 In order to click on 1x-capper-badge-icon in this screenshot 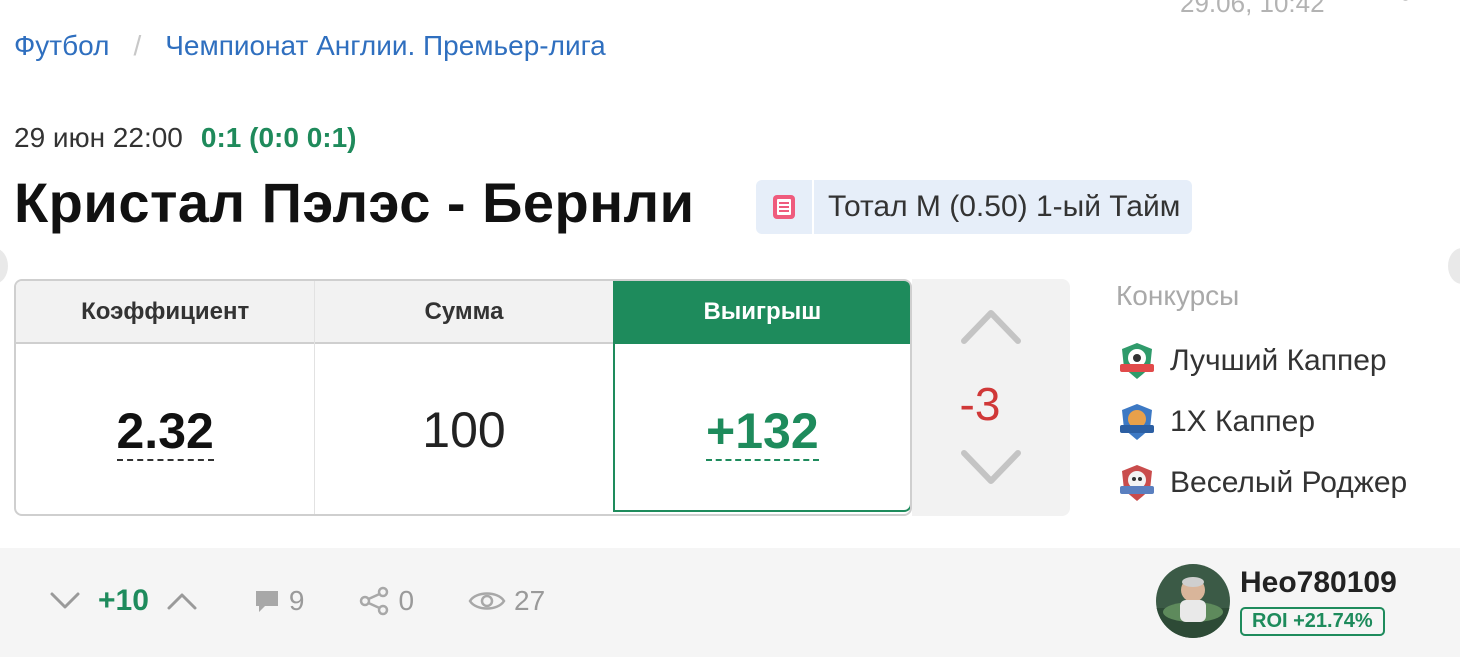, I will do `click(1137, 421)`.